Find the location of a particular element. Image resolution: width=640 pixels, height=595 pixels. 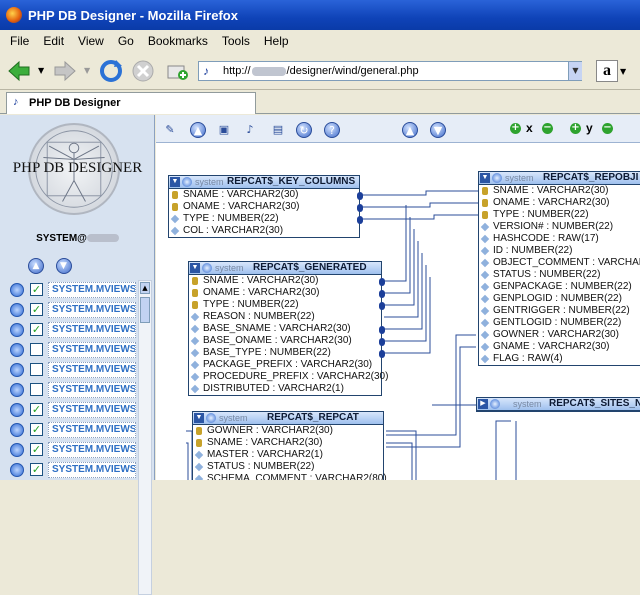

collapse-up-icon: ▲ is located at coordinates (36, 266).